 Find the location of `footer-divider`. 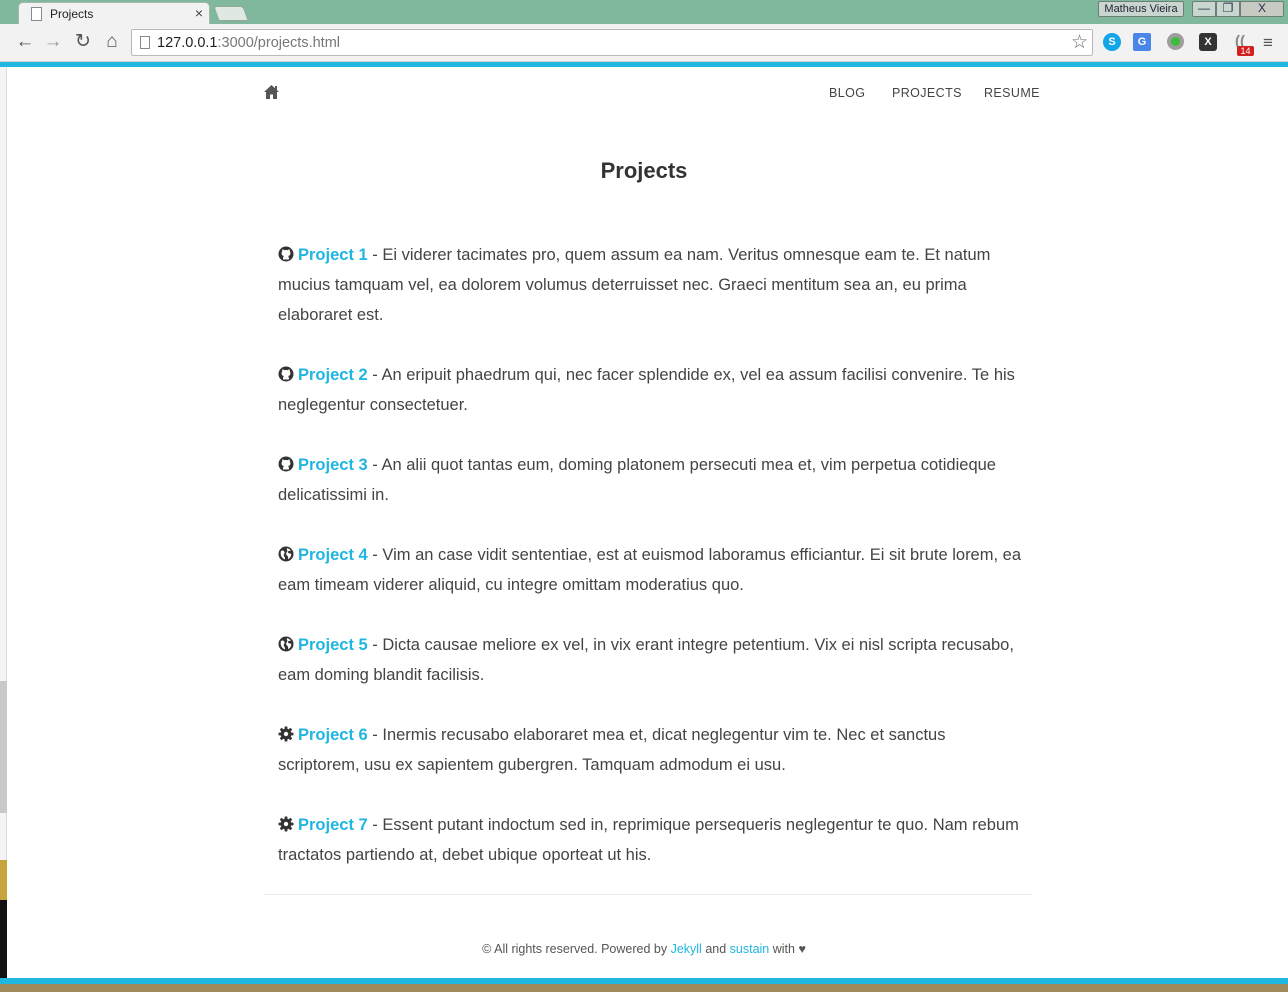

footer-divider is located at coordinates (648, 894).